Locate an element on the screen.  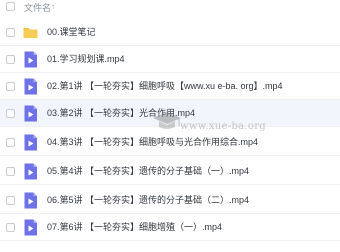
file-name: 06.第5讲 【一轮夯实】遗传的分子基础（二）.mp4 is located at coordinates (148, 200).